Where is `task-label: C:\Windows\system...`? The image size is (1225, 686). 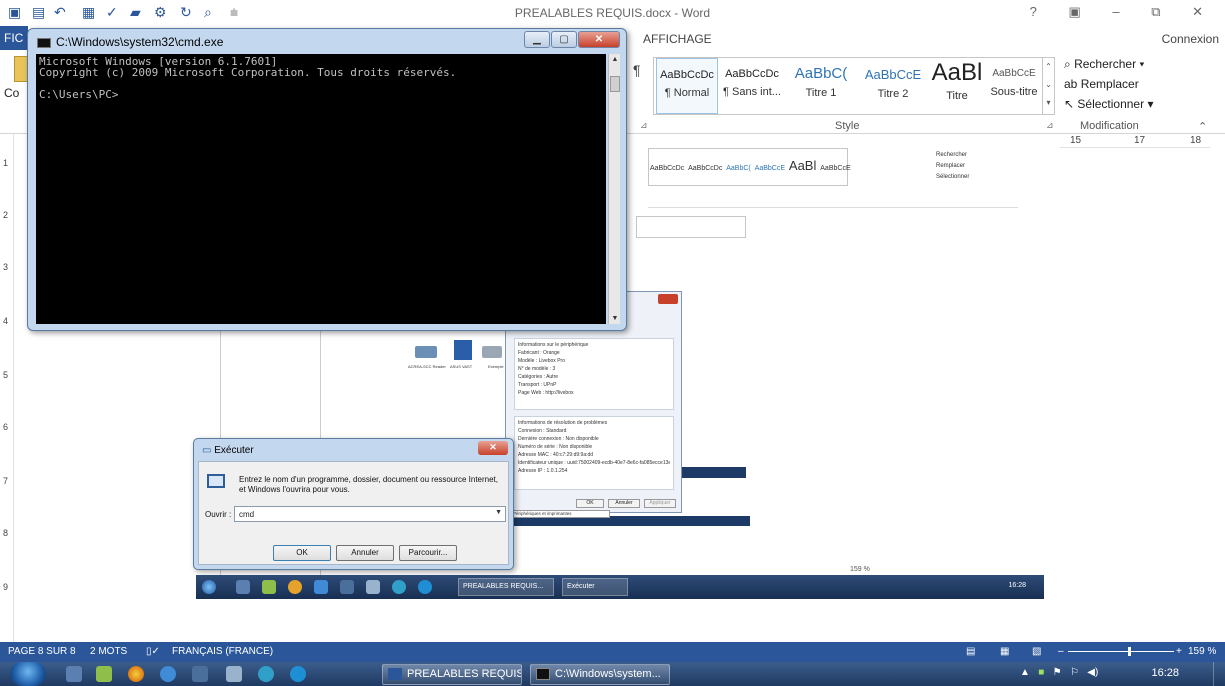
task-label: C:\Windows\system... is located at coordinates (608, 674).